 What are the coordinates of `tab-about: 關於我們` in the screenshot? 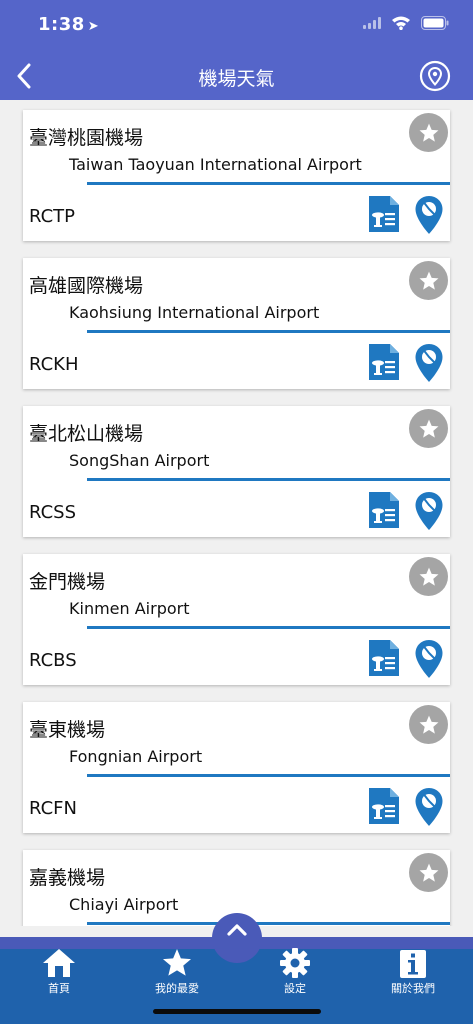 It's located at (413, 975).